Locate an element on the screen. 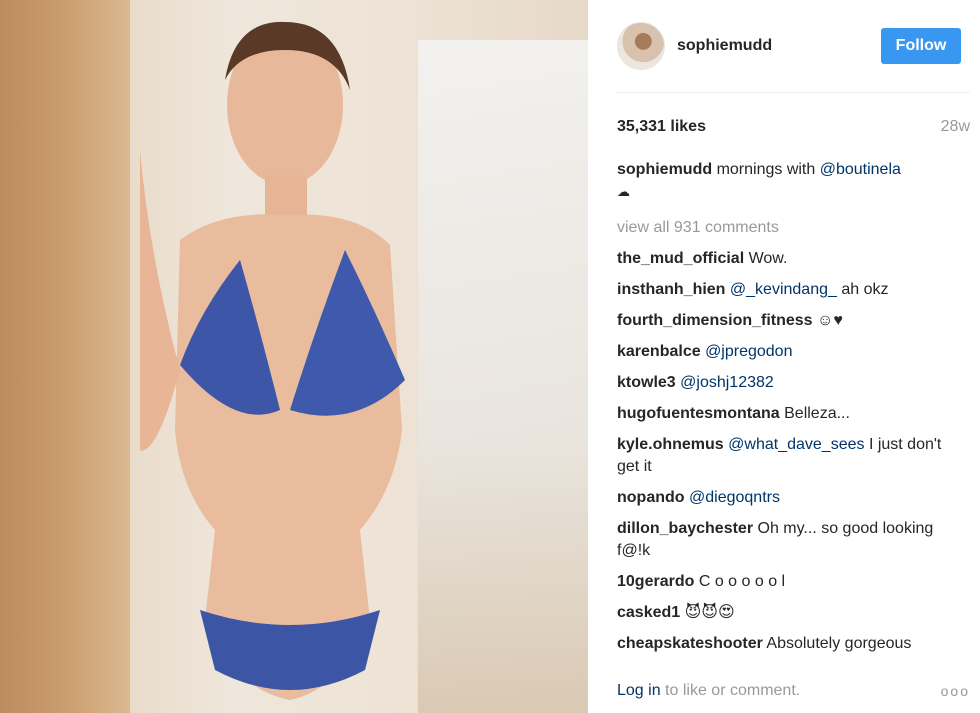 This screenshot has width=980, height=713. comment-username: fourth_dimension_fitness is located at coordinates (715, 320).